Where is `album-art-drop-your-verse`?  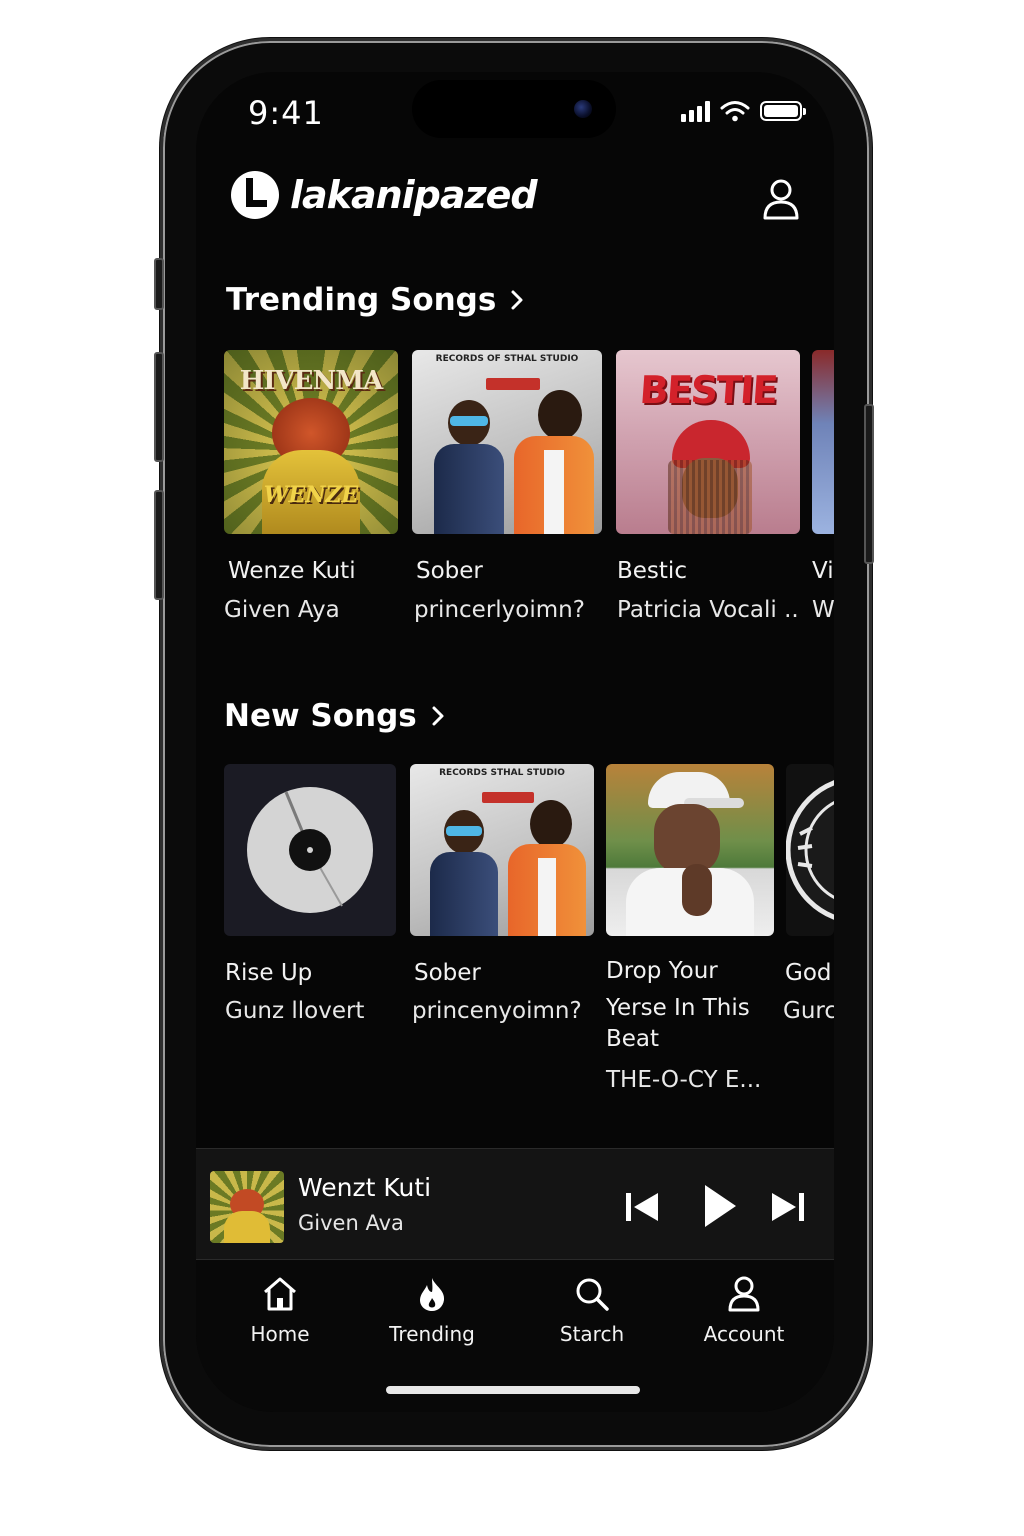
album-art-drop-your-verse is located at coordinates (690, 850).